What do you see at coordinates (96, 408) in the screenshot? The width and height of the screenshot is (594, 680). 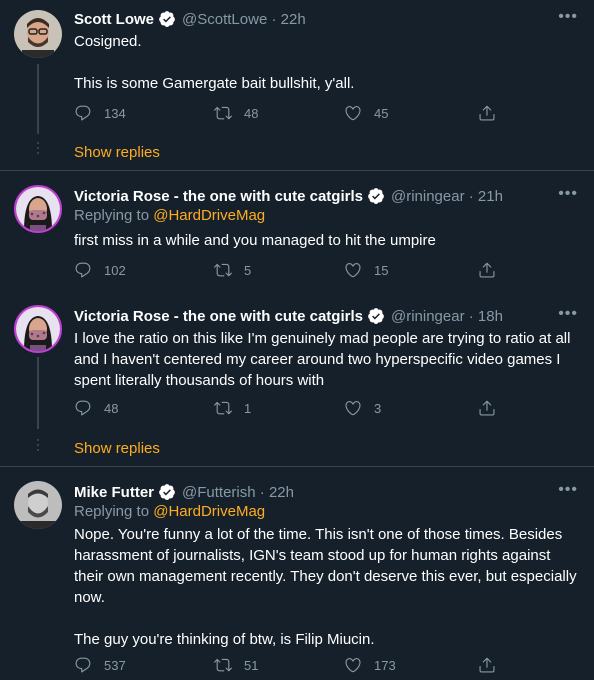 I see `reply-button: 48` at bounding box center [96, 408].